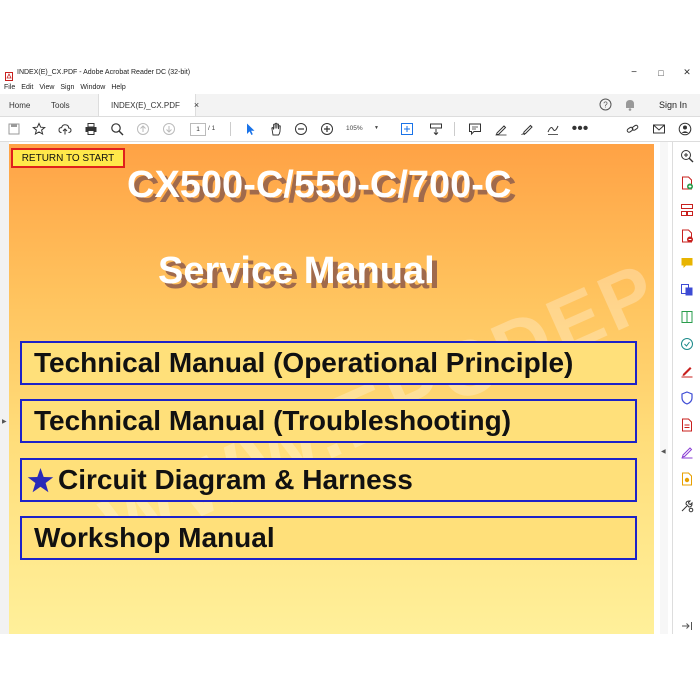 Image resolution: width=700 pixels, height=700 pixels. What do you see at coordinates (376, 128) in the screenshot?
I see `chevron-down-icon: ▼` at bounding box center [376, 128].